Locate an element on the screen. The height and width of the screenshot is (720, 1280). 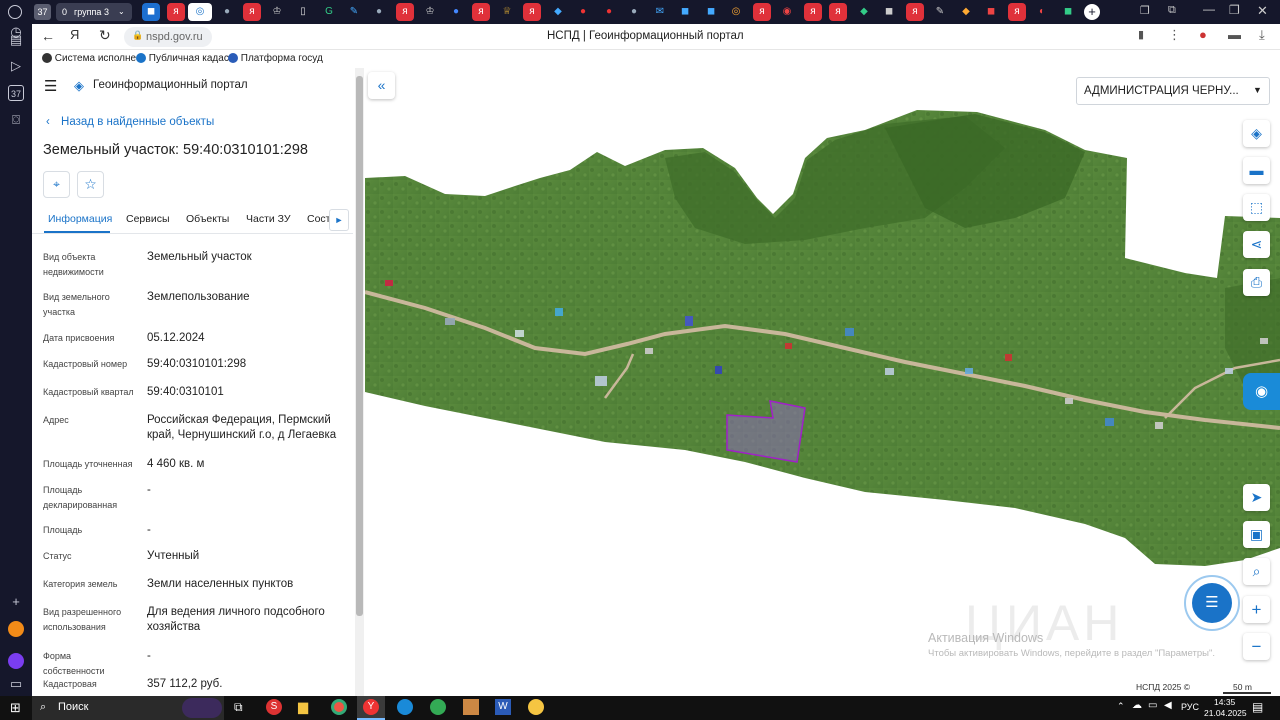
task-view-icon: ⧉ is located at coordinates (238, 707).